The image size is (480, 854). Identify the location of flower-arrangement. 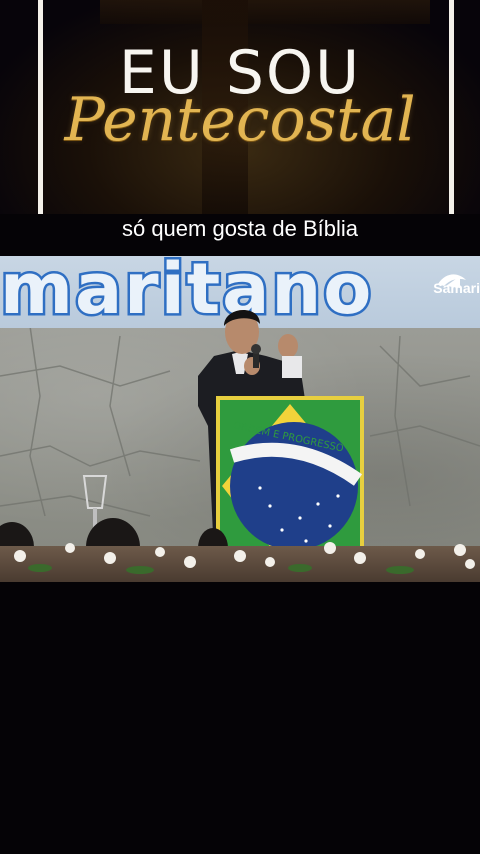
(244, 558).